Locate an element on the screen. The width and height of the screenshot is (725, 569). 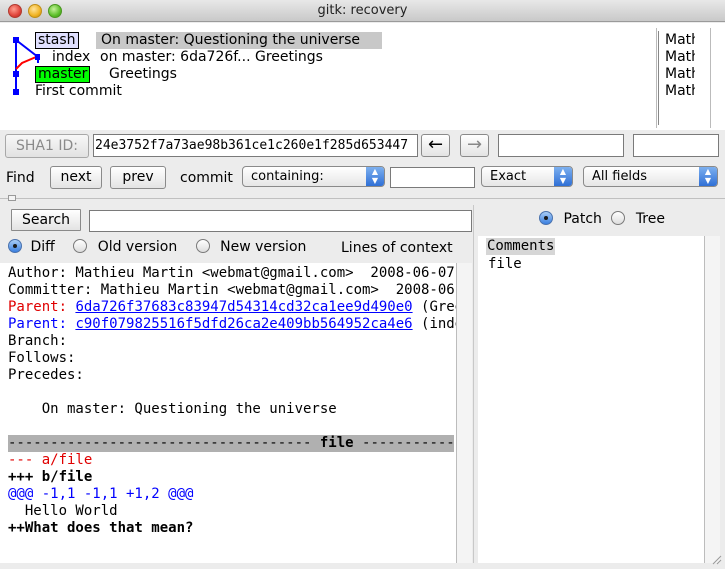
title-bar: gitk: recovery is located at coordinates (362, 11).